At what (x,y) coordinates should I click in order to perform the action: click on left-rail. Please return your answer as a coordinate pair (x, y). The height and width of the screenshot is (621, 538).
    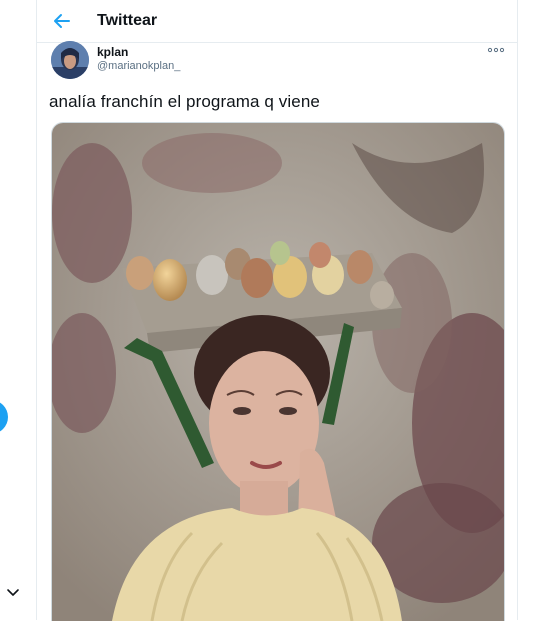
    Looking at the image, I should click on (18, 310).